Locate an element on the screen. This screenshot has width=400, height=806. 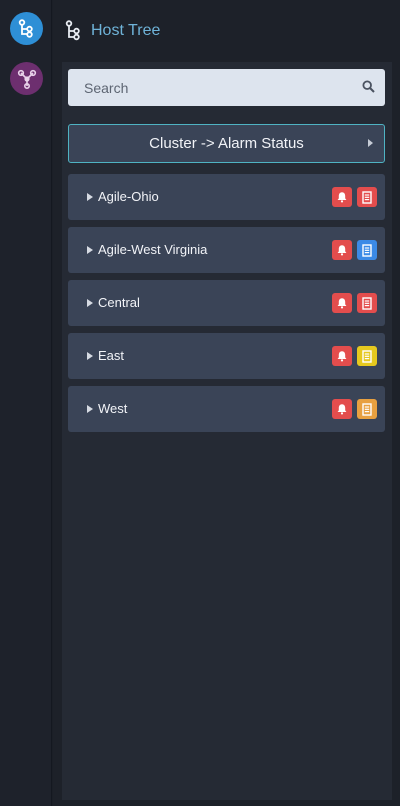
cluster-row: Agile-West Virginia is located at coordinates (226, 250).